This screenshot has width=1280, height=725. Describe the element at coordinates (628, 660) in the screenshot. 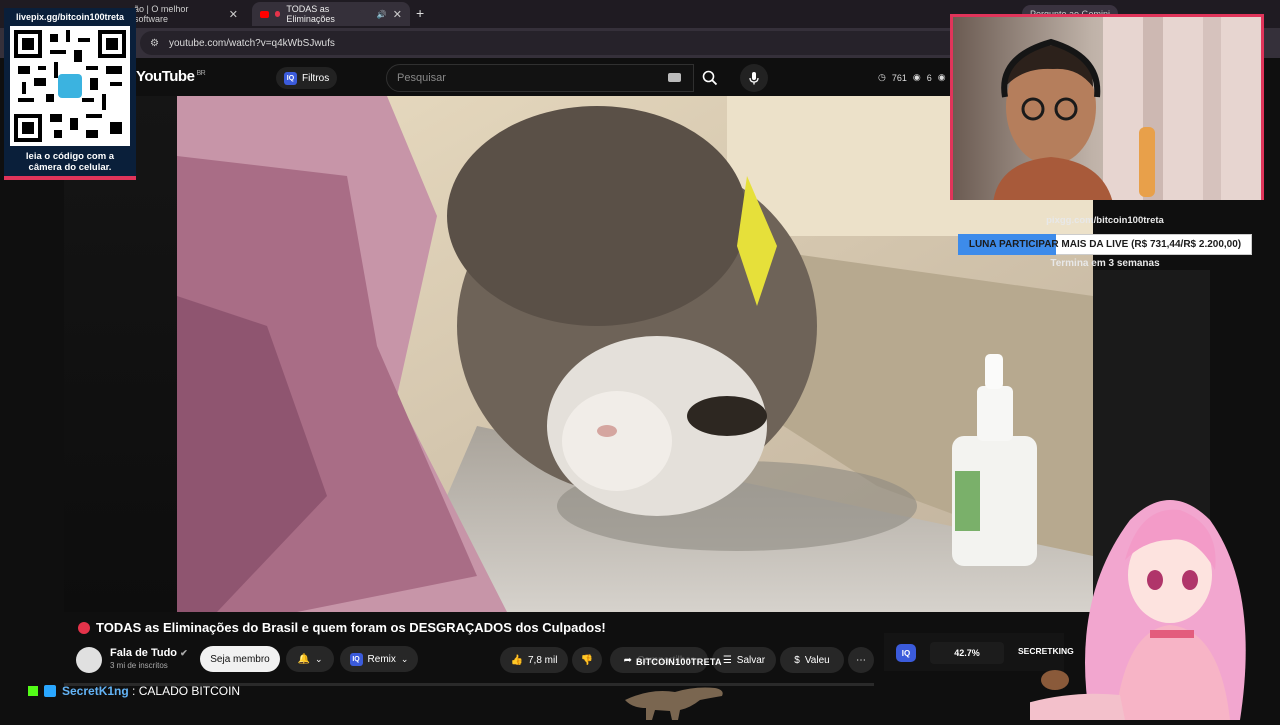

I see `share-icon: ➦` at that location.